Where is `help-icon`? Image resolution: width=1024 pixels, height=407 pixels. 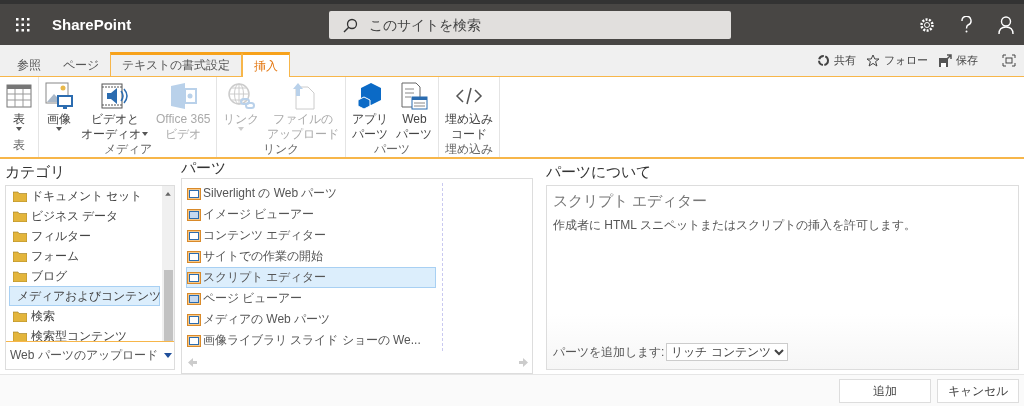 help-icon is located at coordinates (966, 24).